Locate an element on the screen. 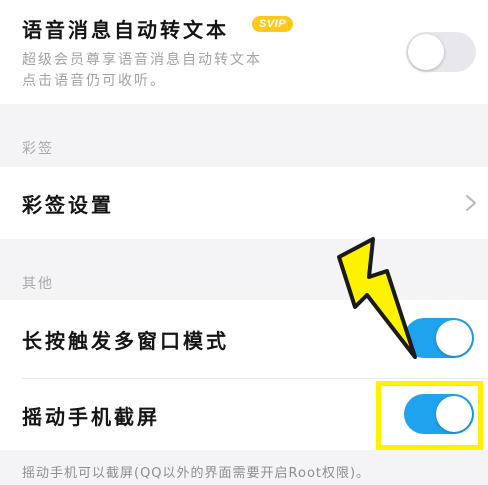 The width and height of the screenshot is (488, 485). shake-screenshot-title: 摇动手机截屏 is located at coordinates (91, 417).